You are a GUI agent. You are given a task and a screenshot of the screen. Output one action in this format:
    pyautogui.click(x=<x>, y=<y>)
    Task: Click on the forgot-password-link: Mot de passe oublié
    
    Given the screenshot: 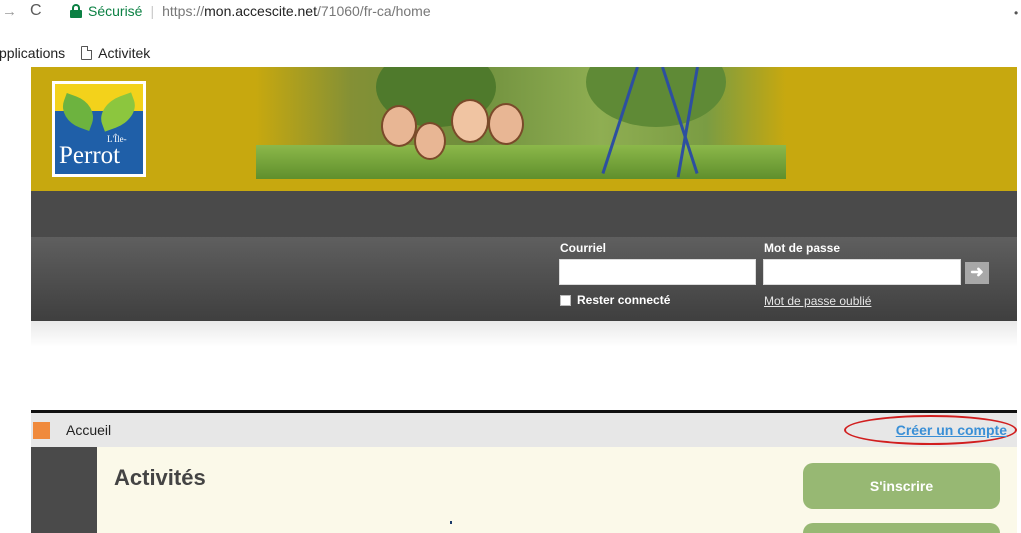 What is the action you would take?
    pyautogui.click(x=817, y=301)
    